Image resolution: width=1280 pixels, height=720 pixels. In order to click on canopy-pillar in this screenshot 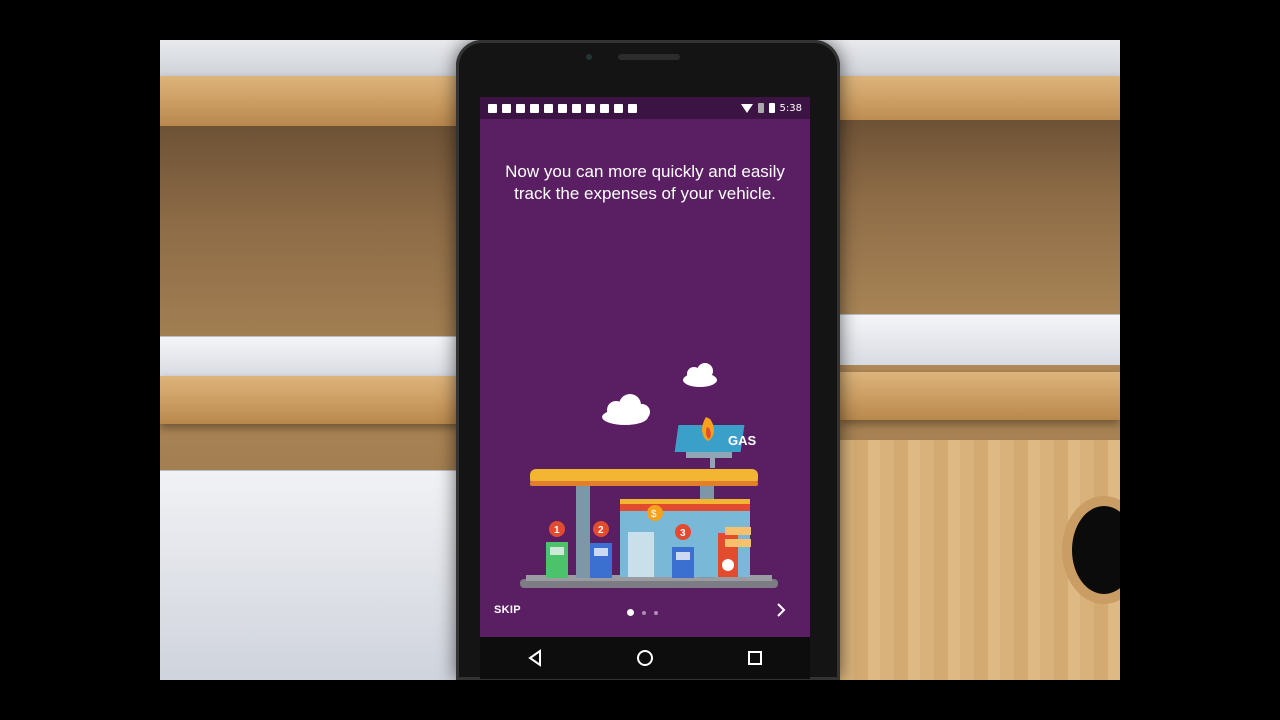, I will do `click(583, 532)`.